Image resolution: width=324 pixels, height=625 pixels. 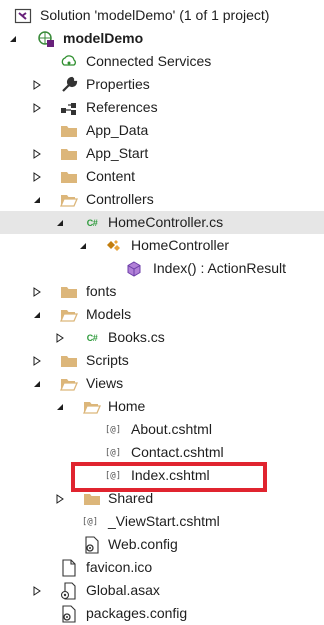 I want to click on method-icon, so click(x=134, y=269).